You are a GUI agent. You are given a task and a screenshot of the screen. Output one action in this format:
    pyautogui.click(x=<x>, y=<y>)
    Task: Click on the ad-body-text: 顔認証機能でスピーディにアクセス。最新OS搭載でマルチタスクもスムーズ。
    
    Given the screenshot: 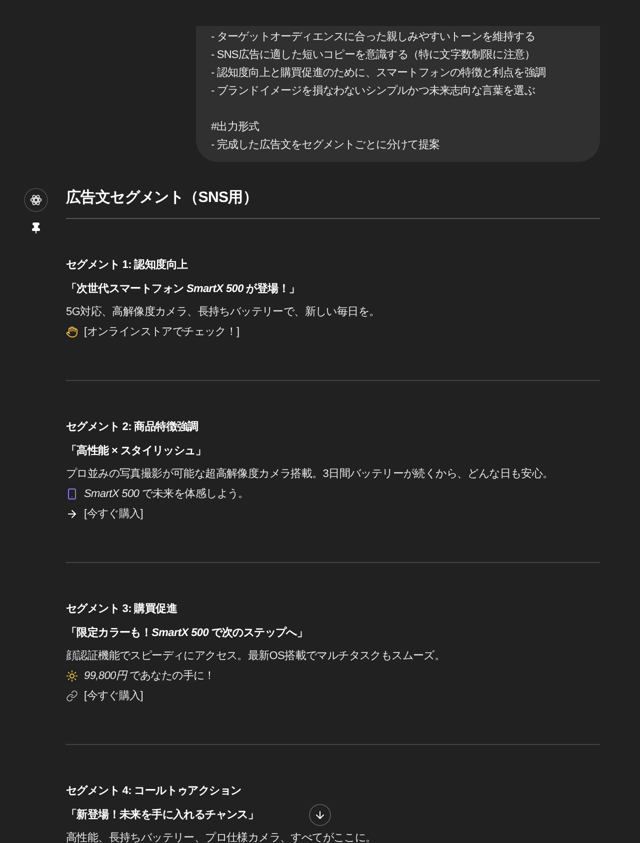 What is the action you would take?
    pyautogui.click(x=256, y=656)
    